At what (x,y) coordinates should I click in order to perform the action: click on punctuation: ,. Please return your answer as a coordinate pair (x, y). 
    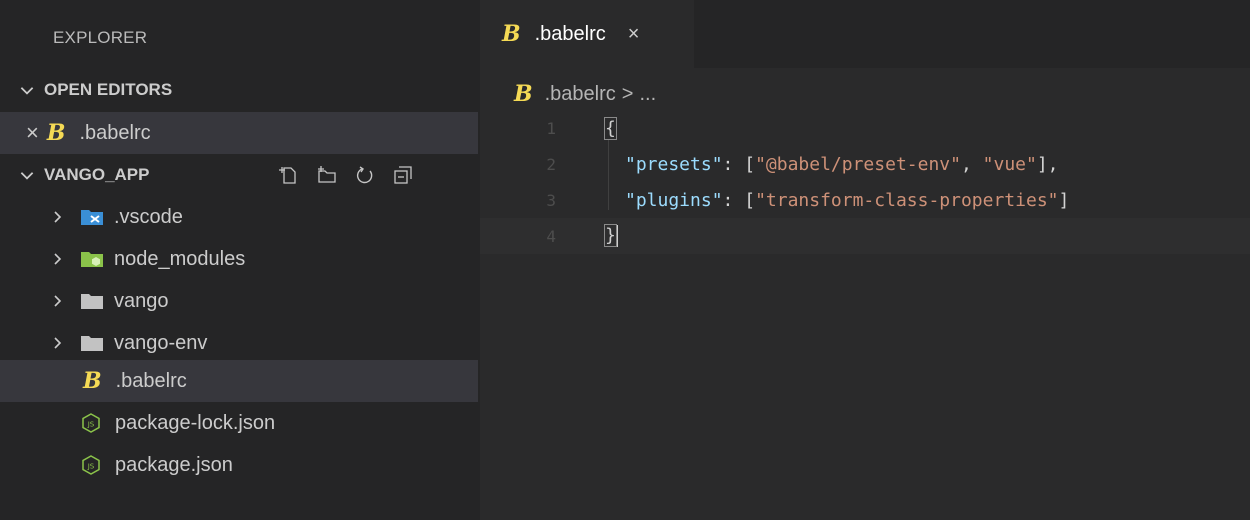
    Looking at the image, I should click on (971, 164).